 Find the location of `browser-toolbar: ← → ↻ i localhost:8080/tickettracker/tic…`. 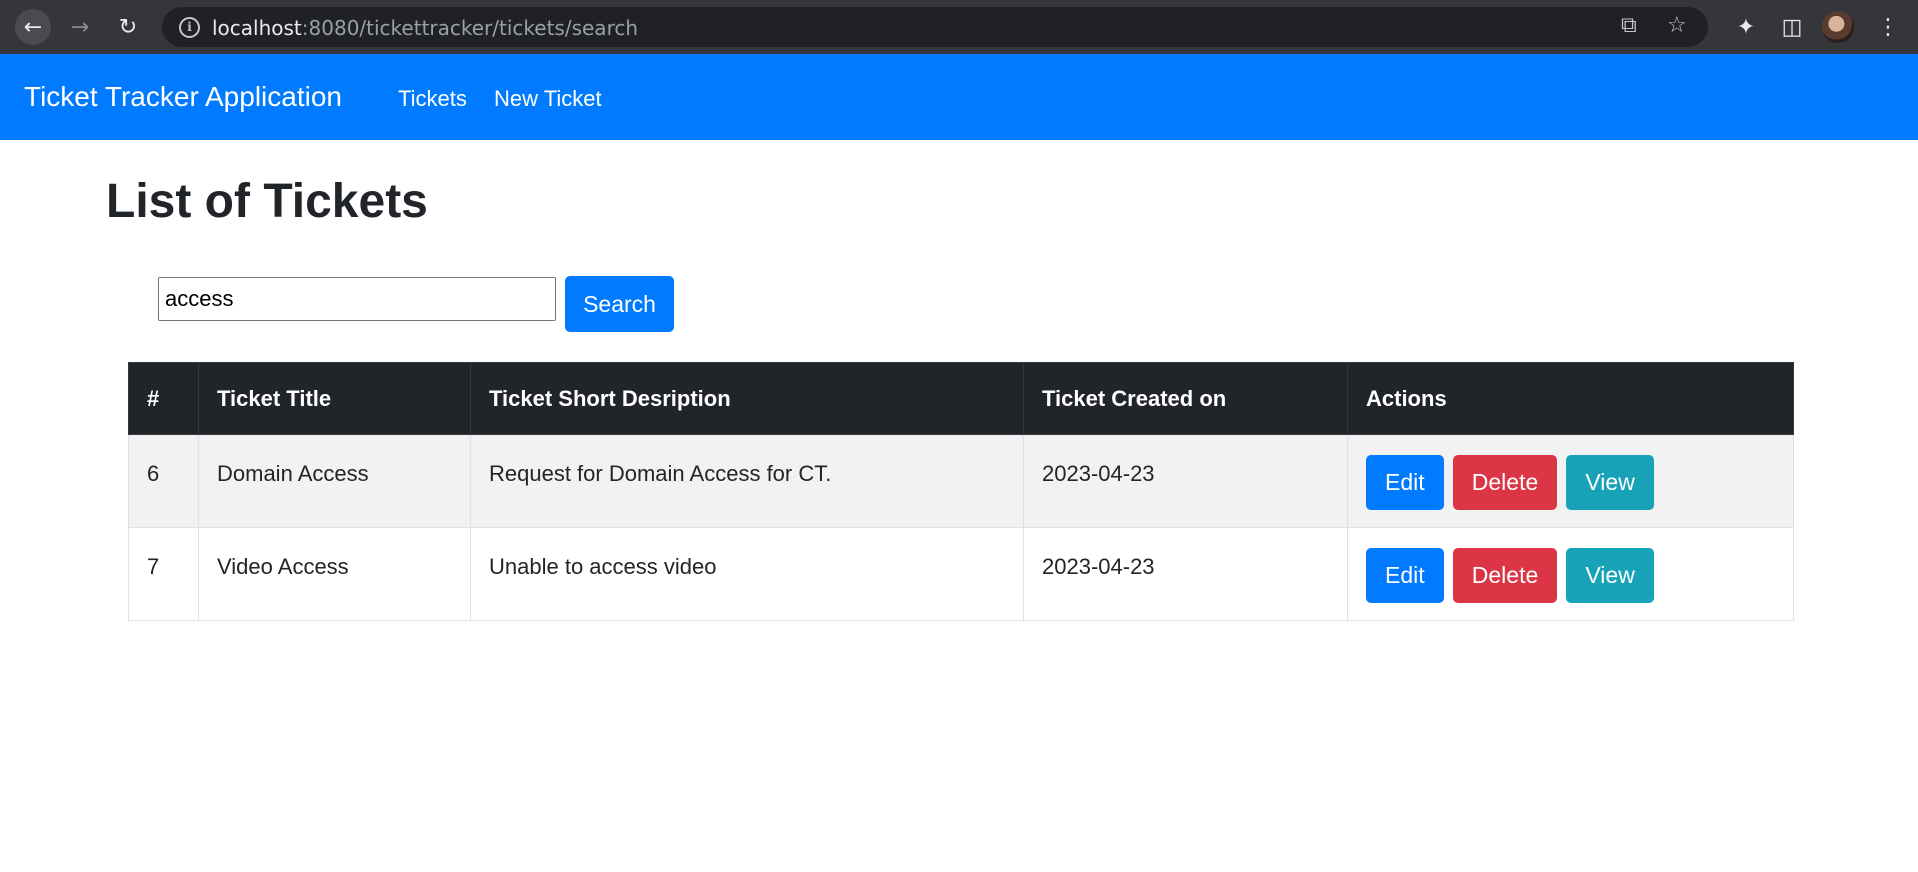

browser-toolbar: ← → ↻ i localhost:8080/tickettracker/tic… is located at coordinates (959, 27).